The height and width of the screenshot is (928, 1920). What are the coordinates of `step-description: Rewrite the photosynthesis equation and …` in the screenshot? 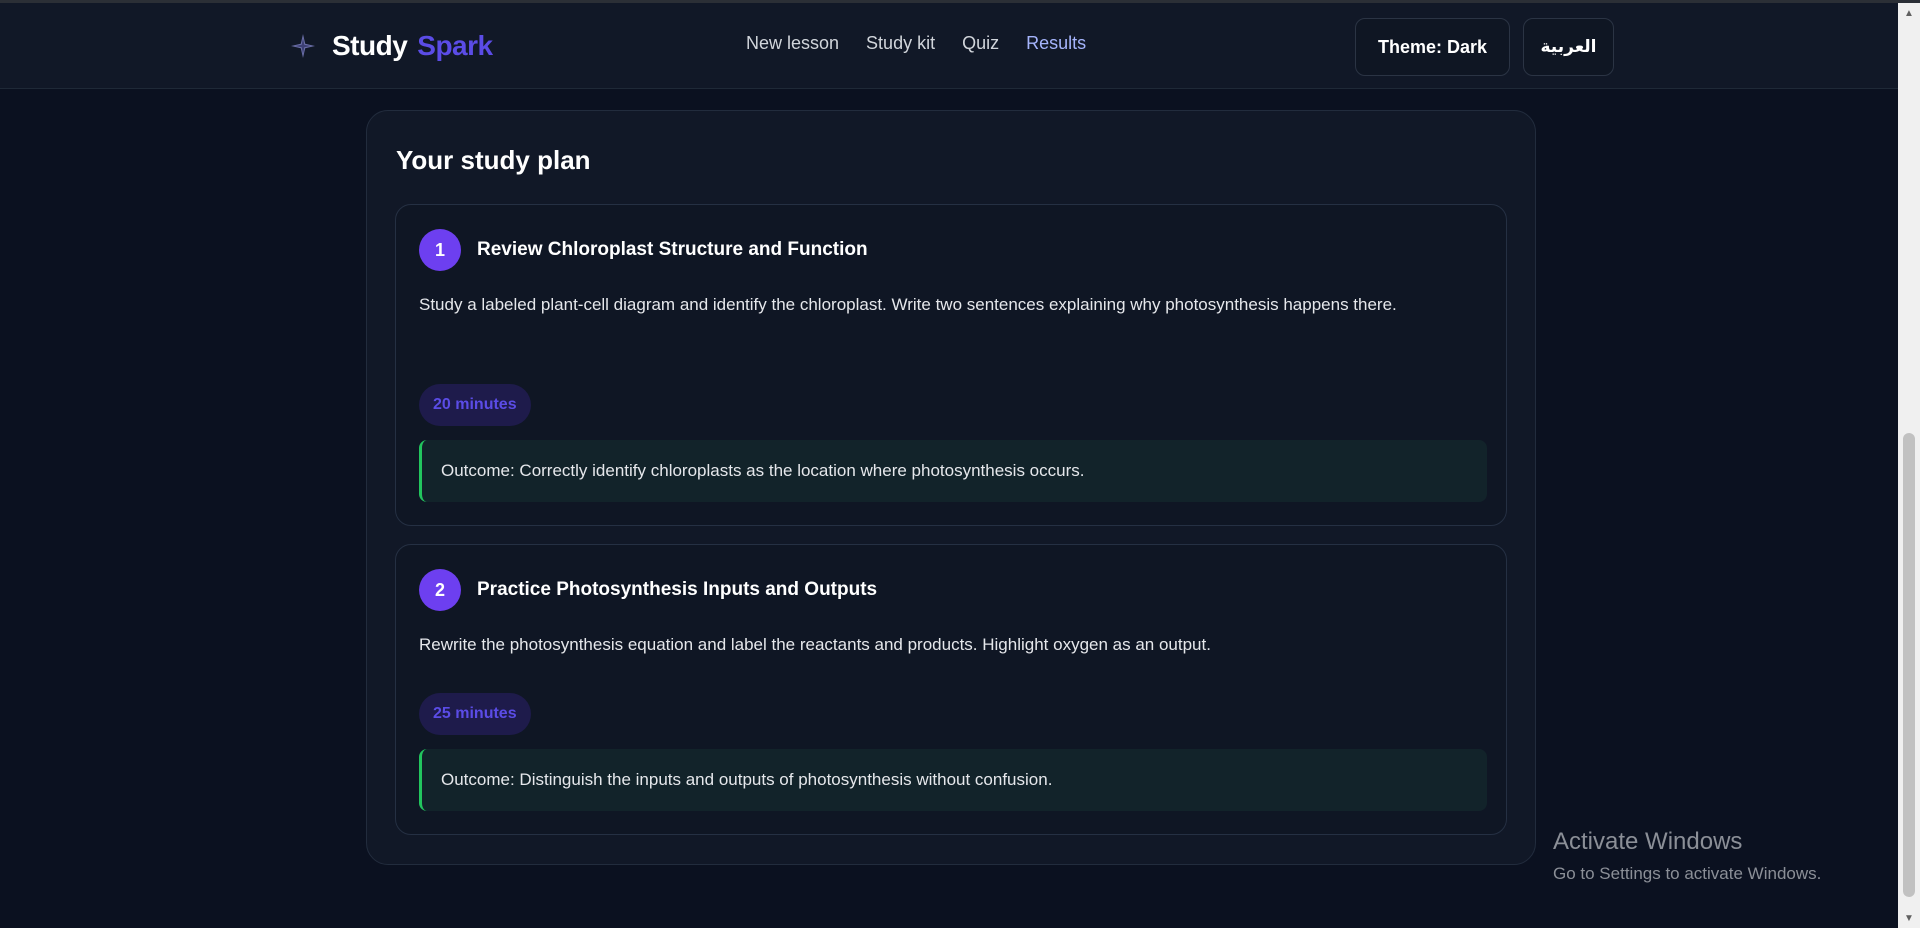 It's located at (815, 644).